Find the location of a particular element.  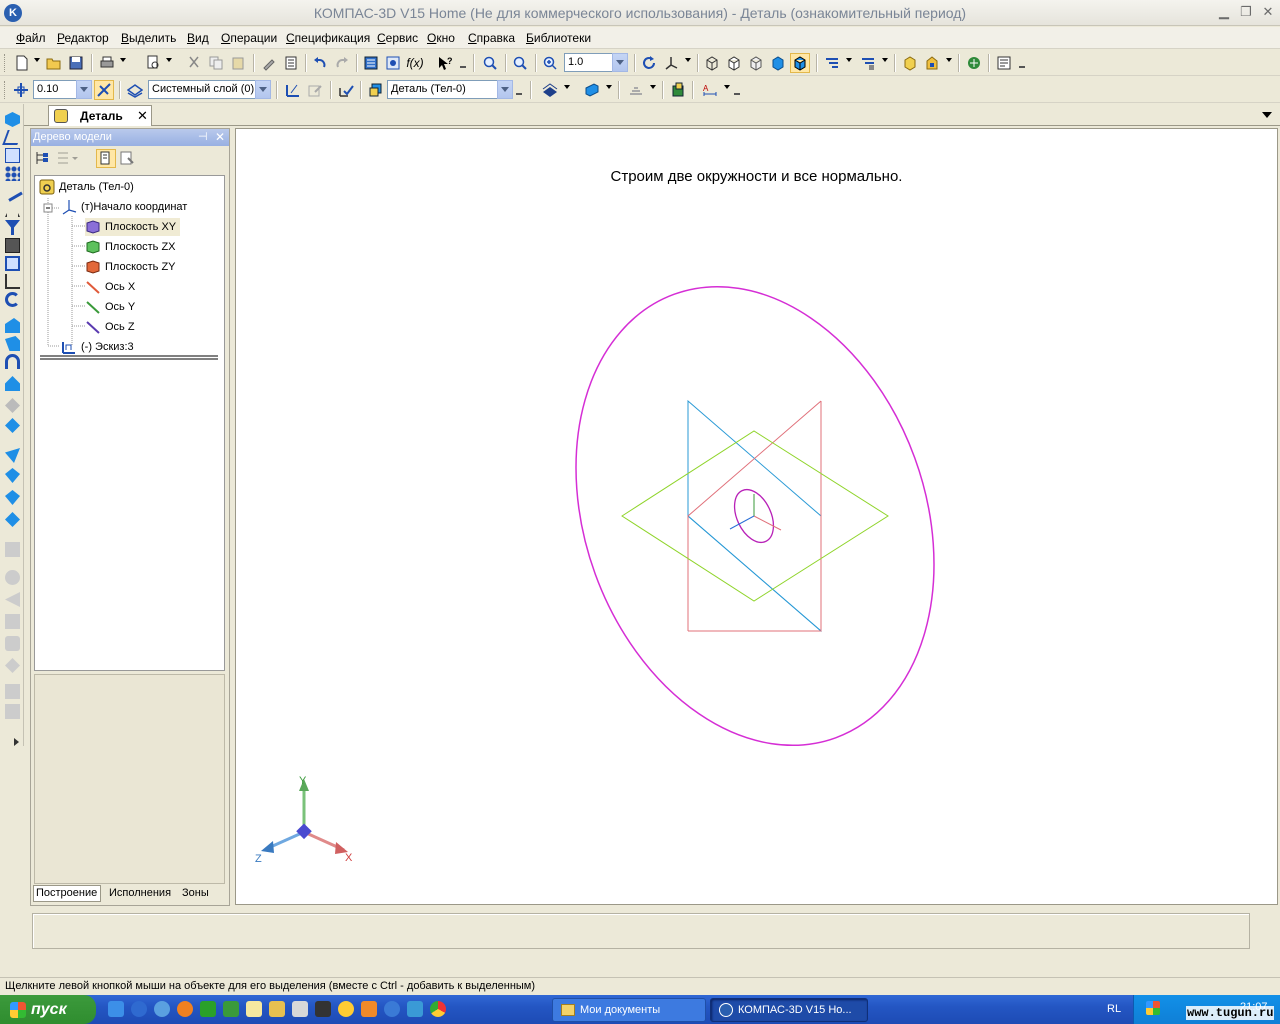

print-icon is located at coordinates (107, 63).